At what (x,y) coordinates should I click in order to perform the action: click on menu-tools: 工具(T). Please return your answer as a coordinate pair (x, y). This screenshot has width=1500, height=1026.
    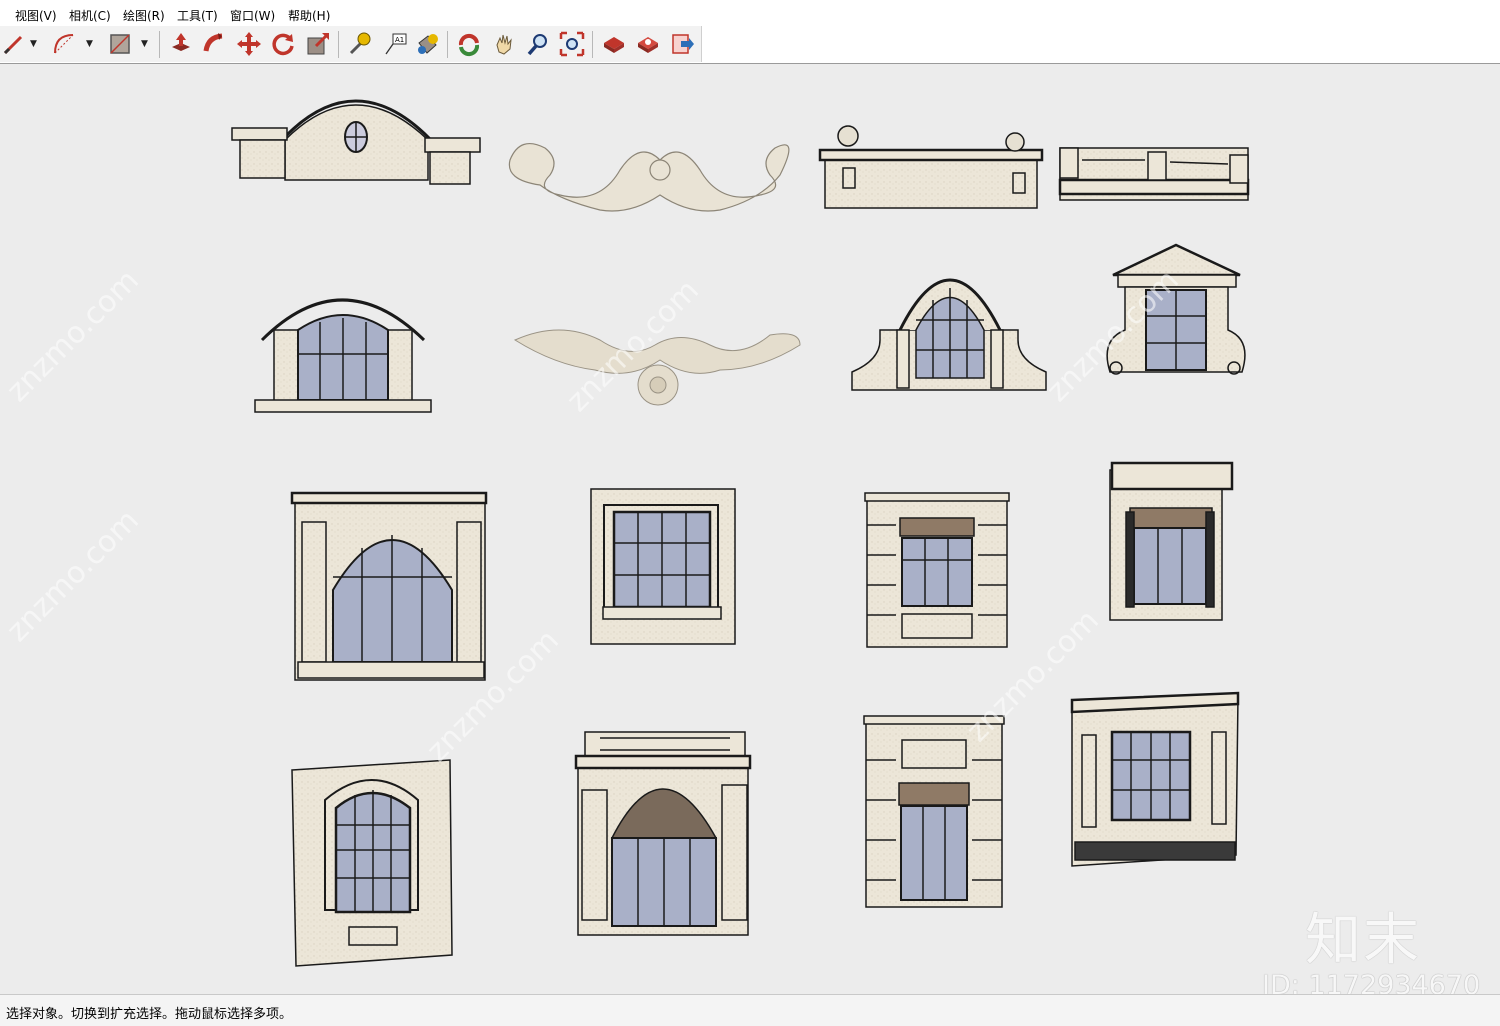
    Looking at the image, I should click on (197, 15).